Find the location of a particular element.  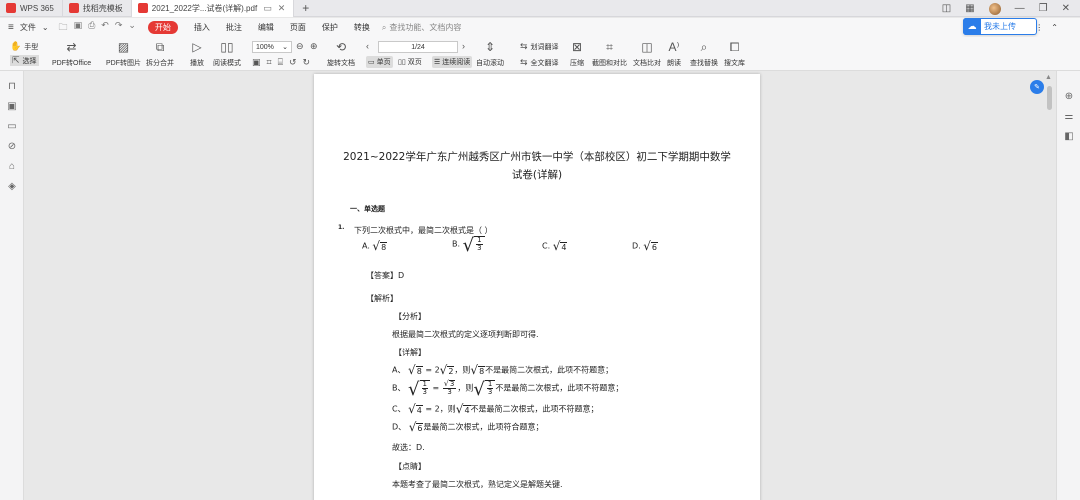

print-icon: ⎙ is located at coordinates (91, 28).